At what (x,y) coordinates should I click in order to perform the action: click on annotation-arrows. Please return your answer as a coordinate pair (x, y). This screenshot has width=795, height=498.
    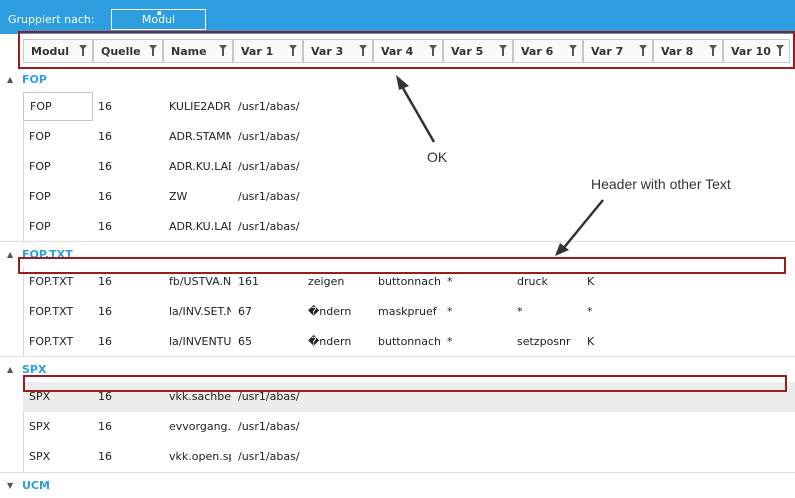
    Looking at the image, I should click on (500, 165).